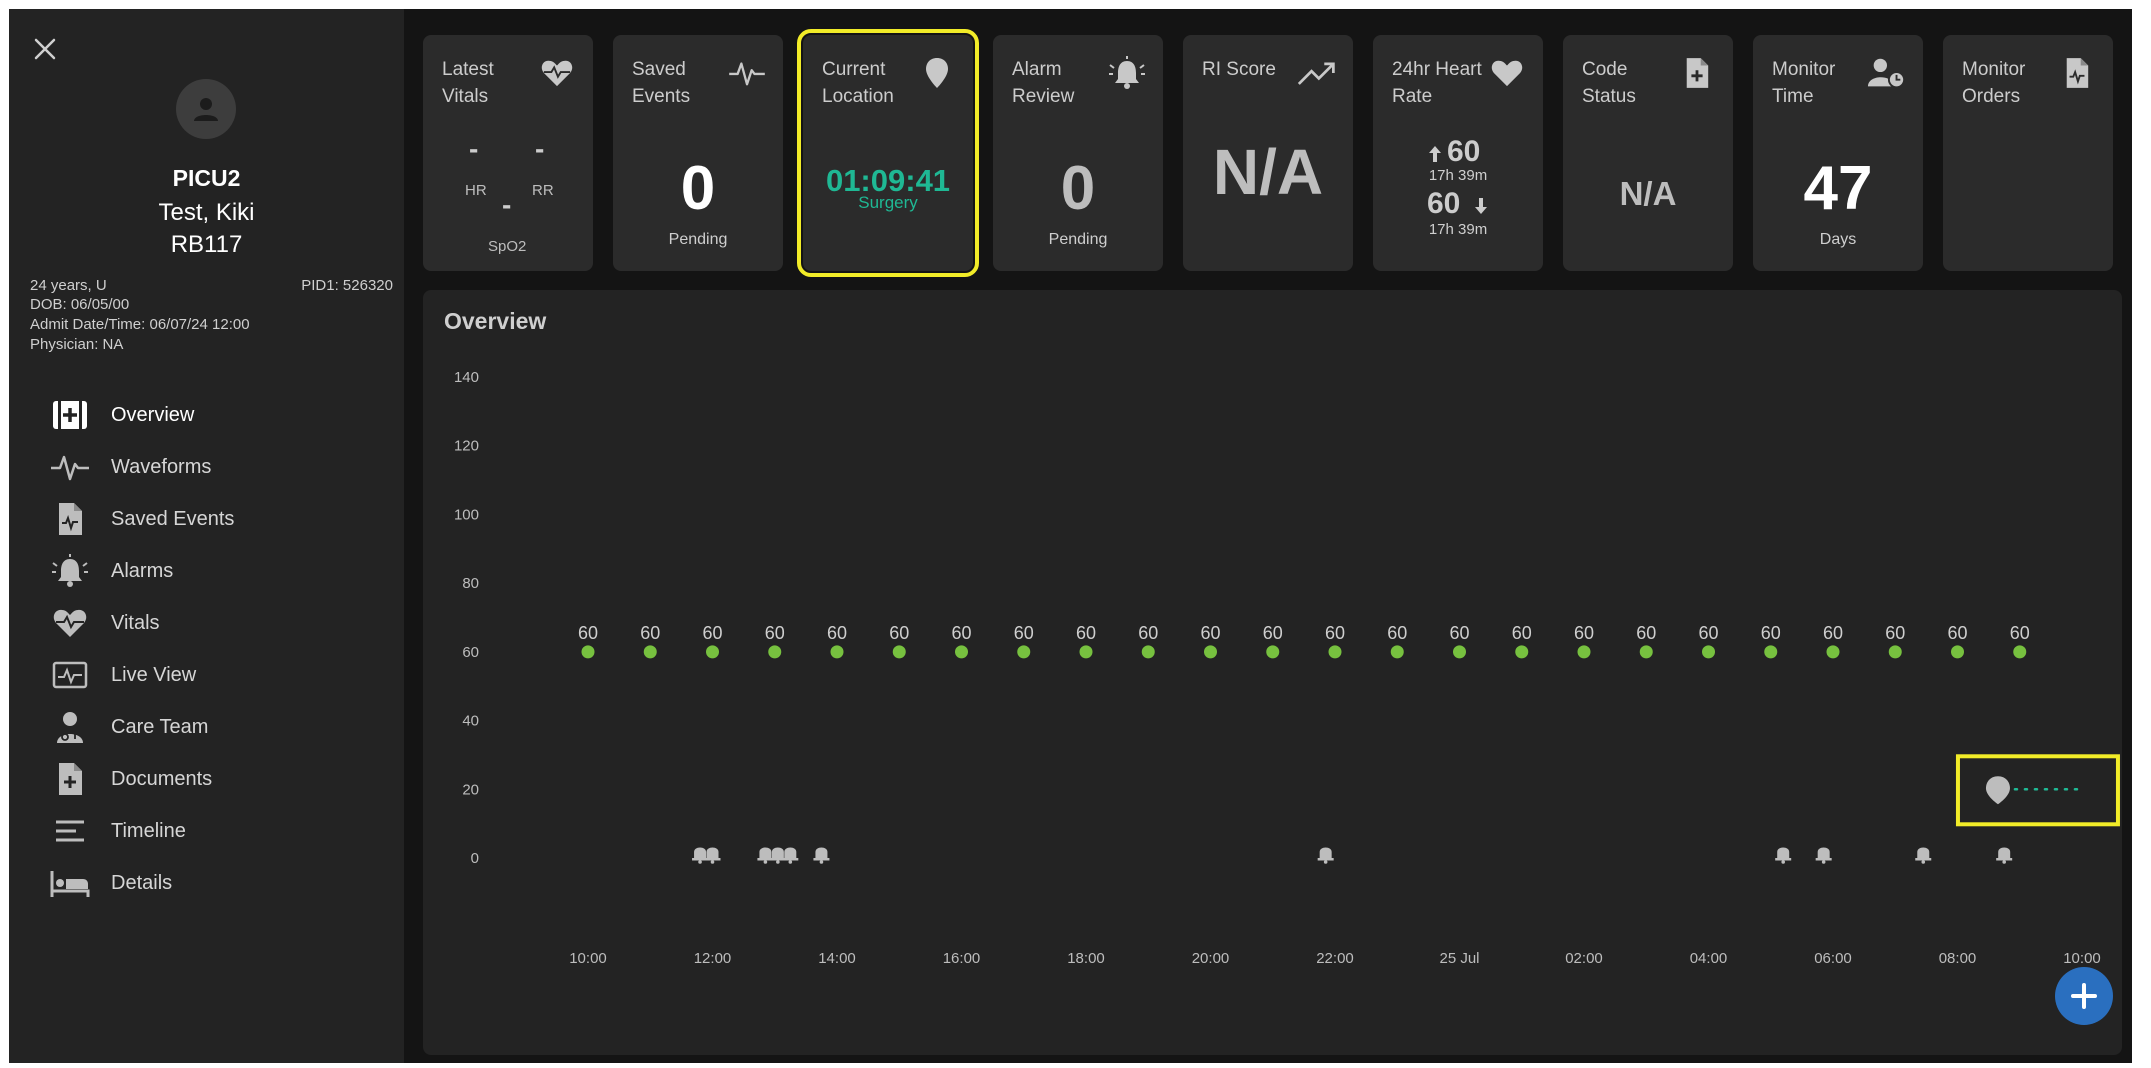  I want to click on tile-title: Current Location, so click(858, 83).